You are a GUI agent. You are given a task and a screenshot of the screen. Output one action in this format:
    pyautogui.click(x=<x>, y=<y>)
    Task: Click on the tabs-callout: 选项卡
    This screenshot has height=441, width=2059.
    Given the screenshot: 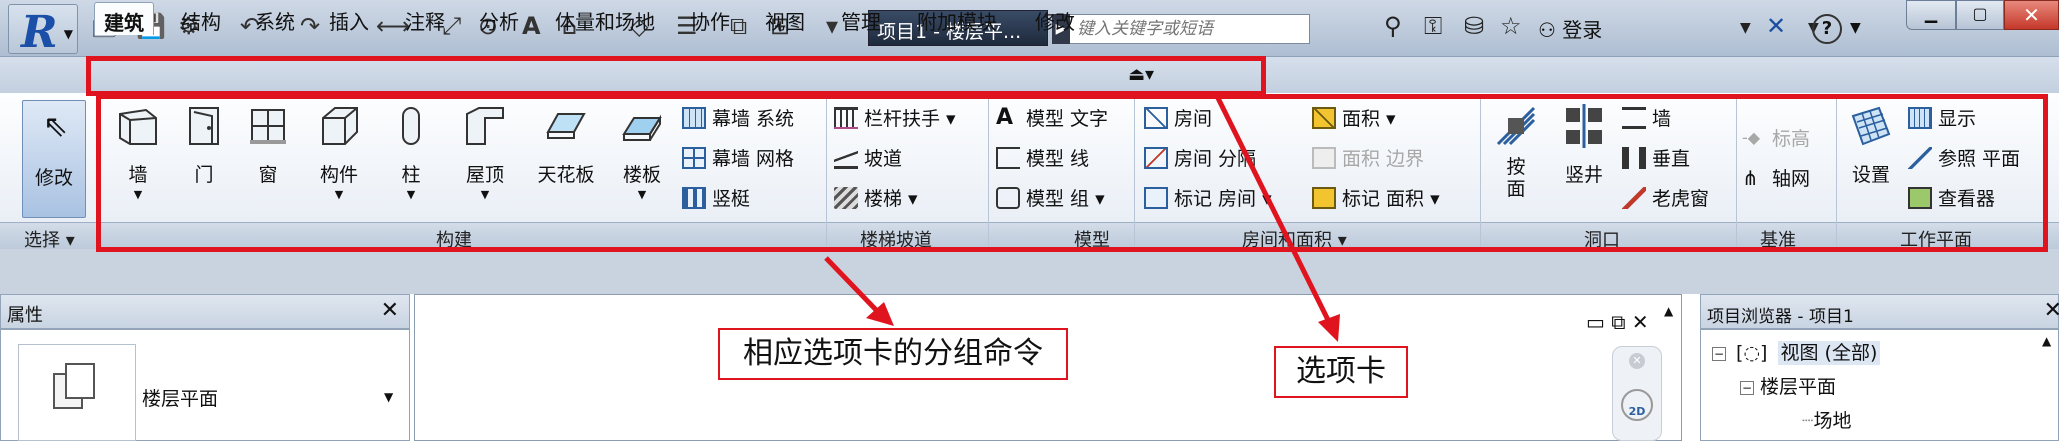 What is the action you would take?
    pyautogui.click(x=1341, y=372)
    